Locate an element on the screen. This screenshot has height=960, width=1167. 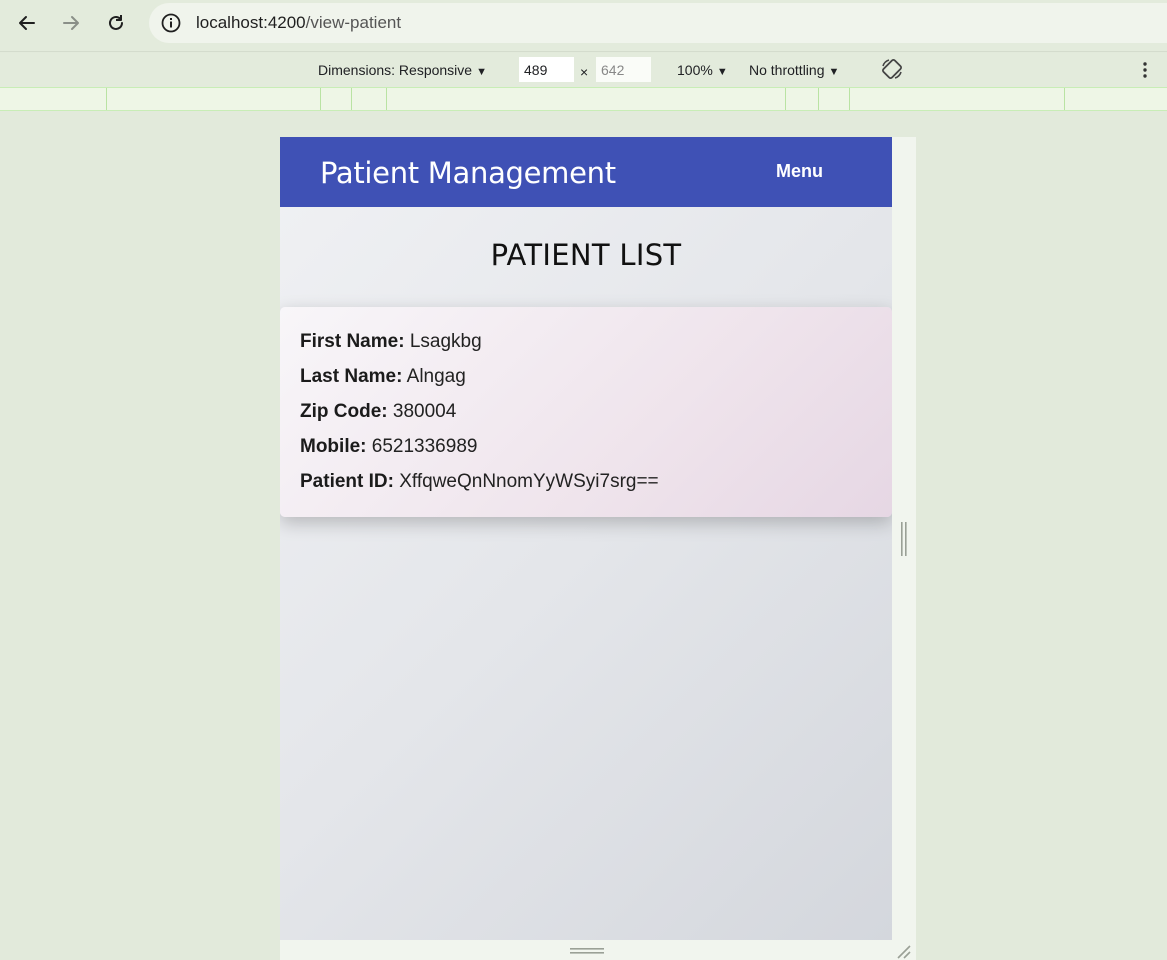
last-name-value: Alngag is located at coordinates (436, 376).